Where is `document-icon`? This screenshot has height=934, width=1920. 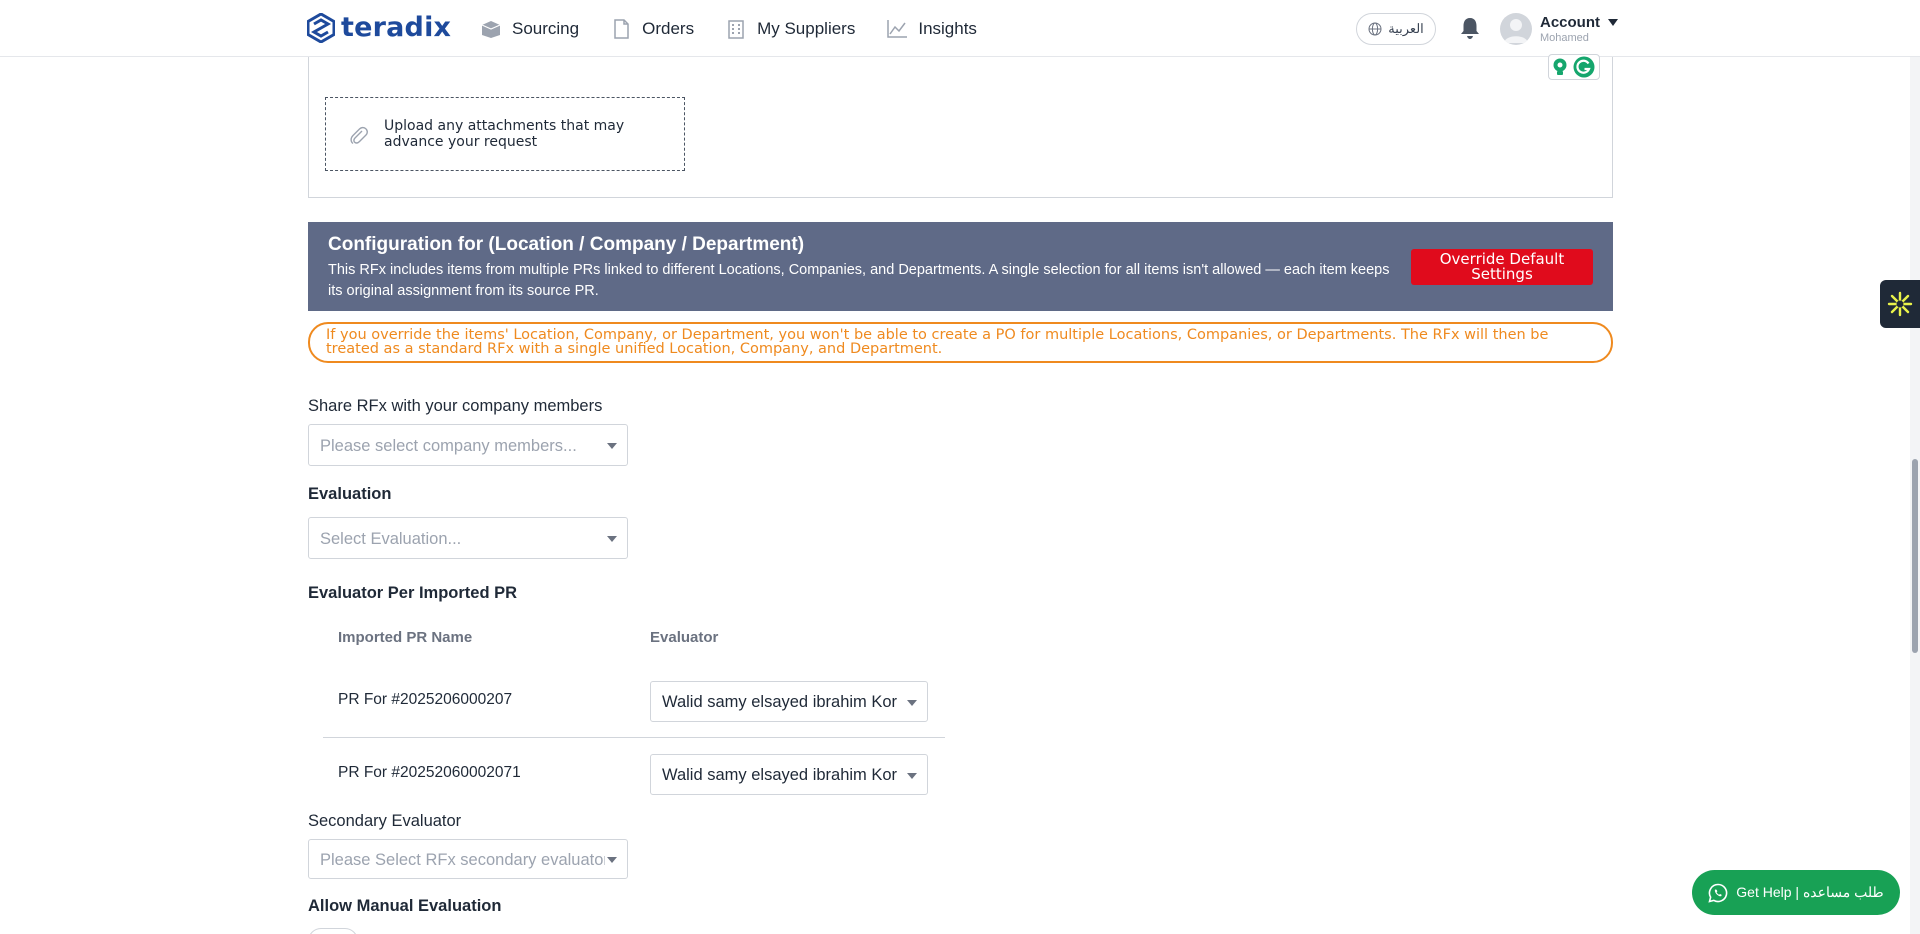 document-icon is located at coordinates (621, 28).